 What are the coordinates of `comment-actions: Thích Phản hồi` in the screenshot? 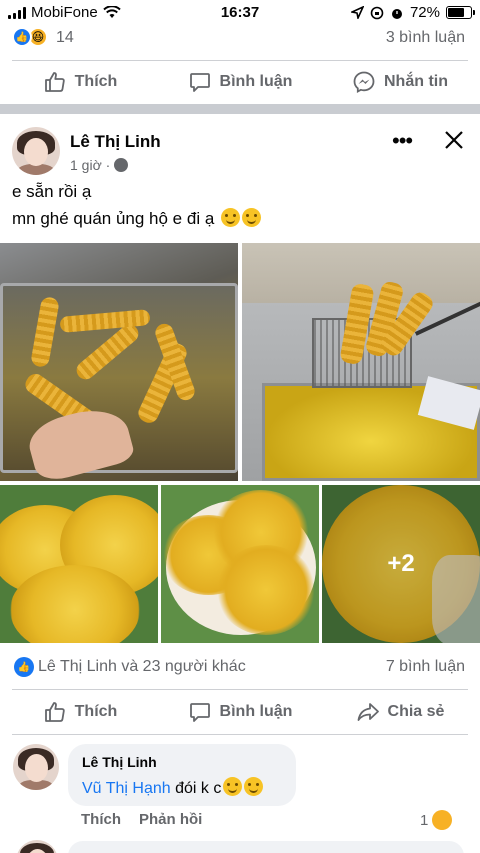 It's located at (141, 819).